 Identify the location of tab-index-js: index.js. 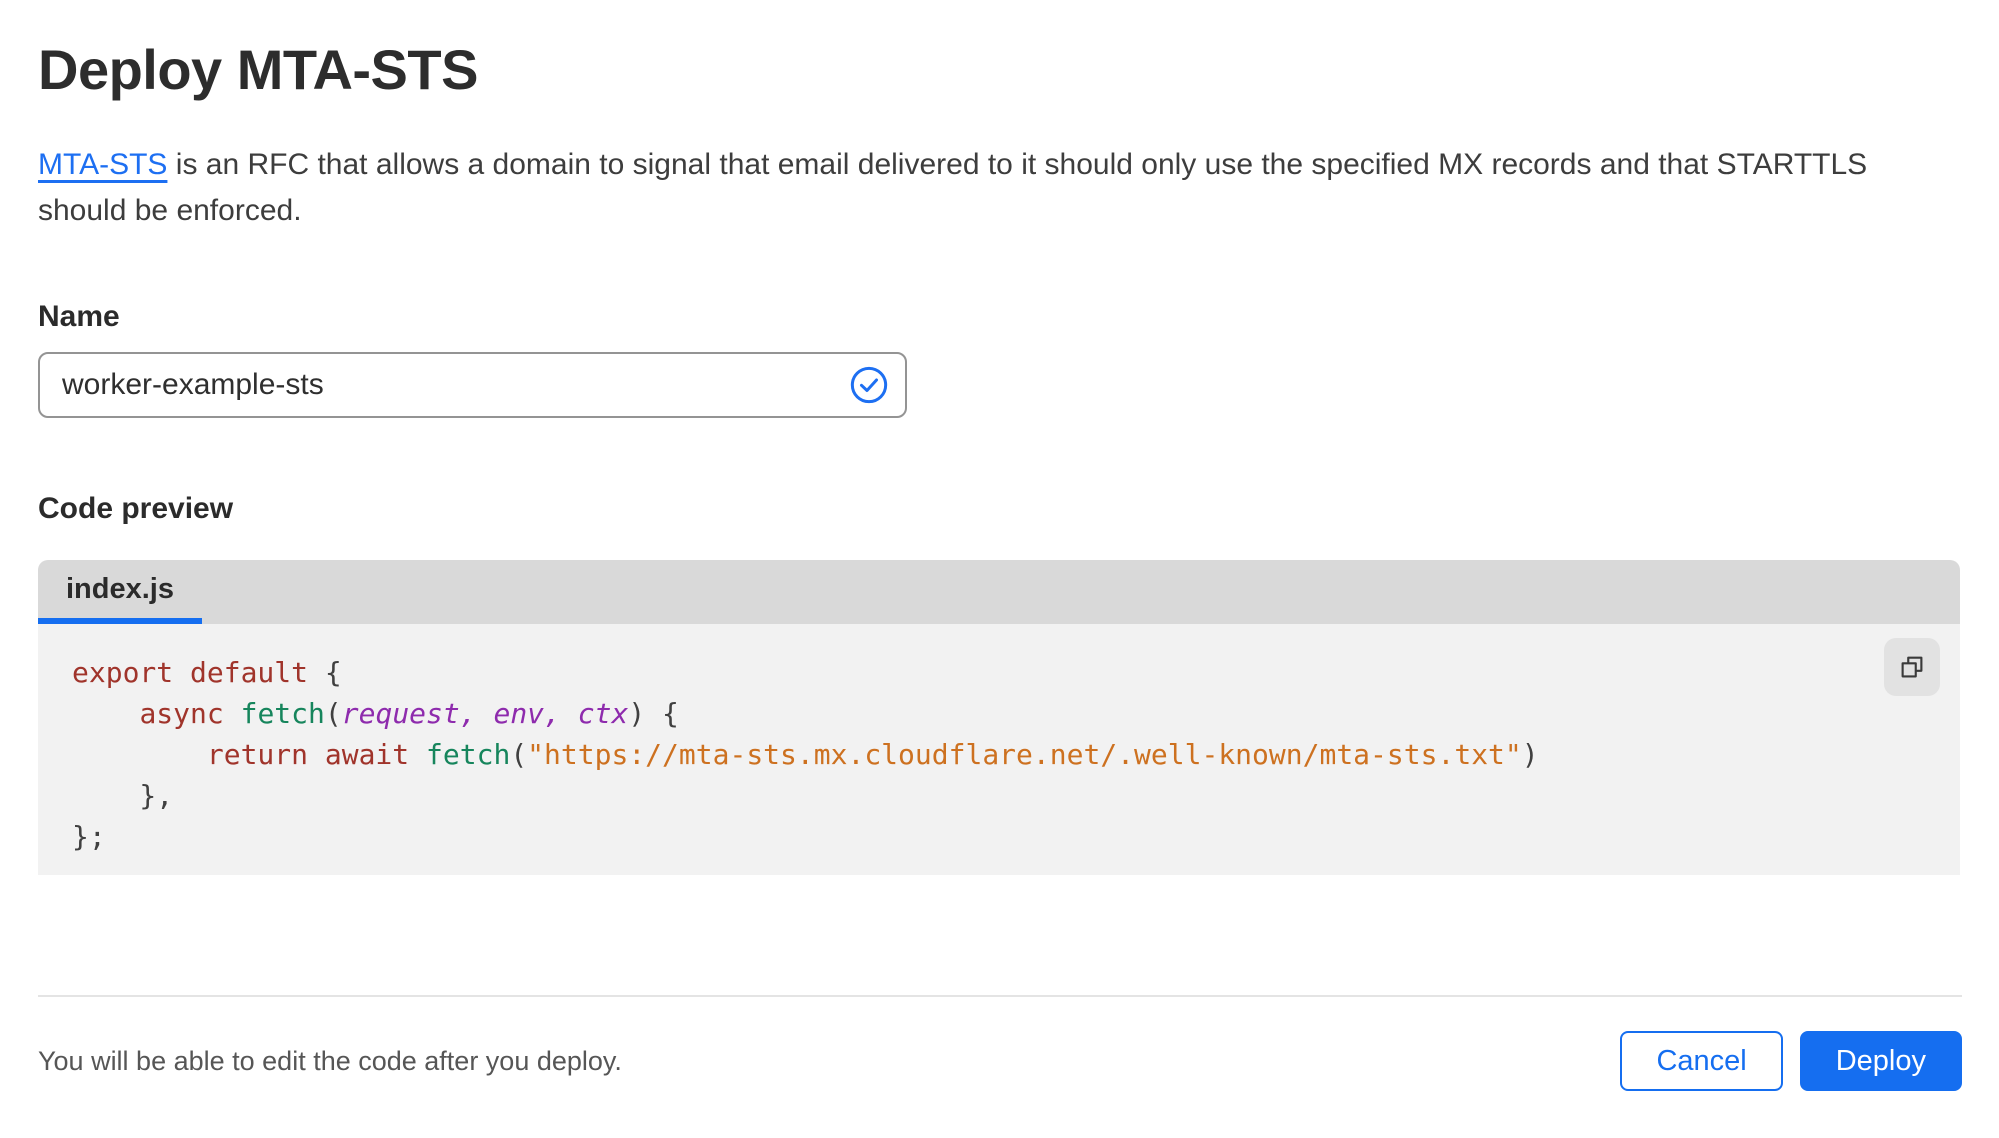
(120, 592).